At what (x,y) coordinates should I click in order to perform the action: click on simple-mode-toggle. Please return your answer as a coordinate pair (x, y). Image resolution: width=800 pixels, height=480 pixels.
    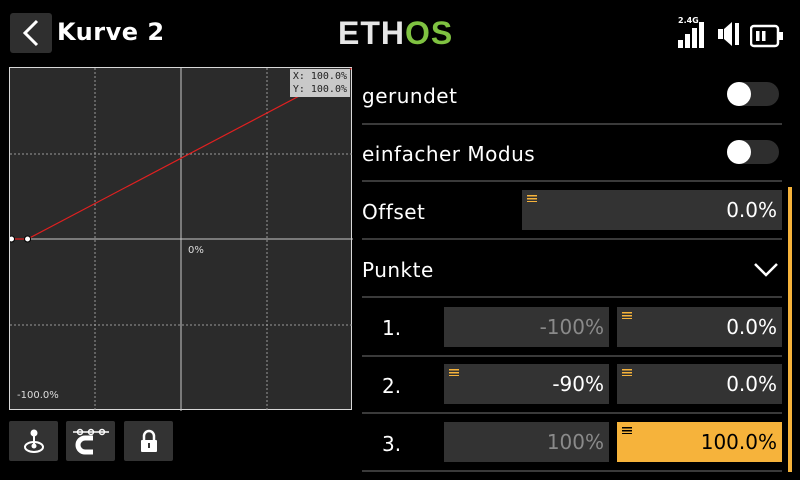
    Looking at the image, I should click on (753, 152).